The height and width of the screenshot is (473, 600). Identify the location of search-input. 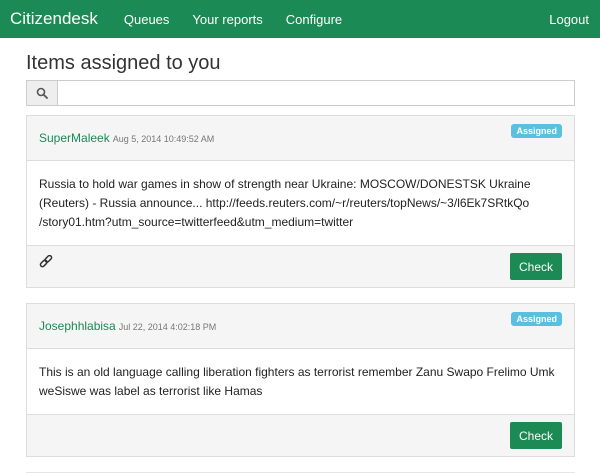
(316, 93).